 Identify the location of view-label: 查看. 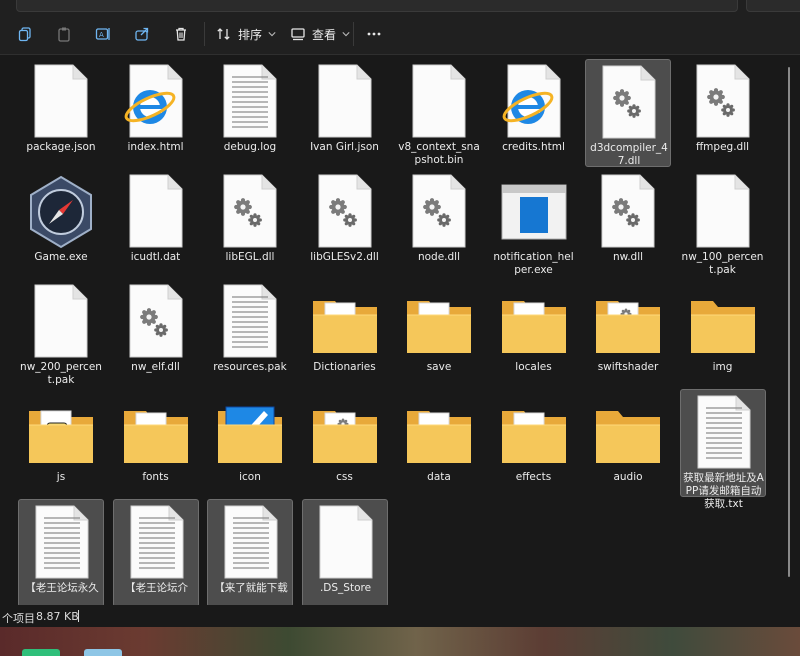
(324, 34).